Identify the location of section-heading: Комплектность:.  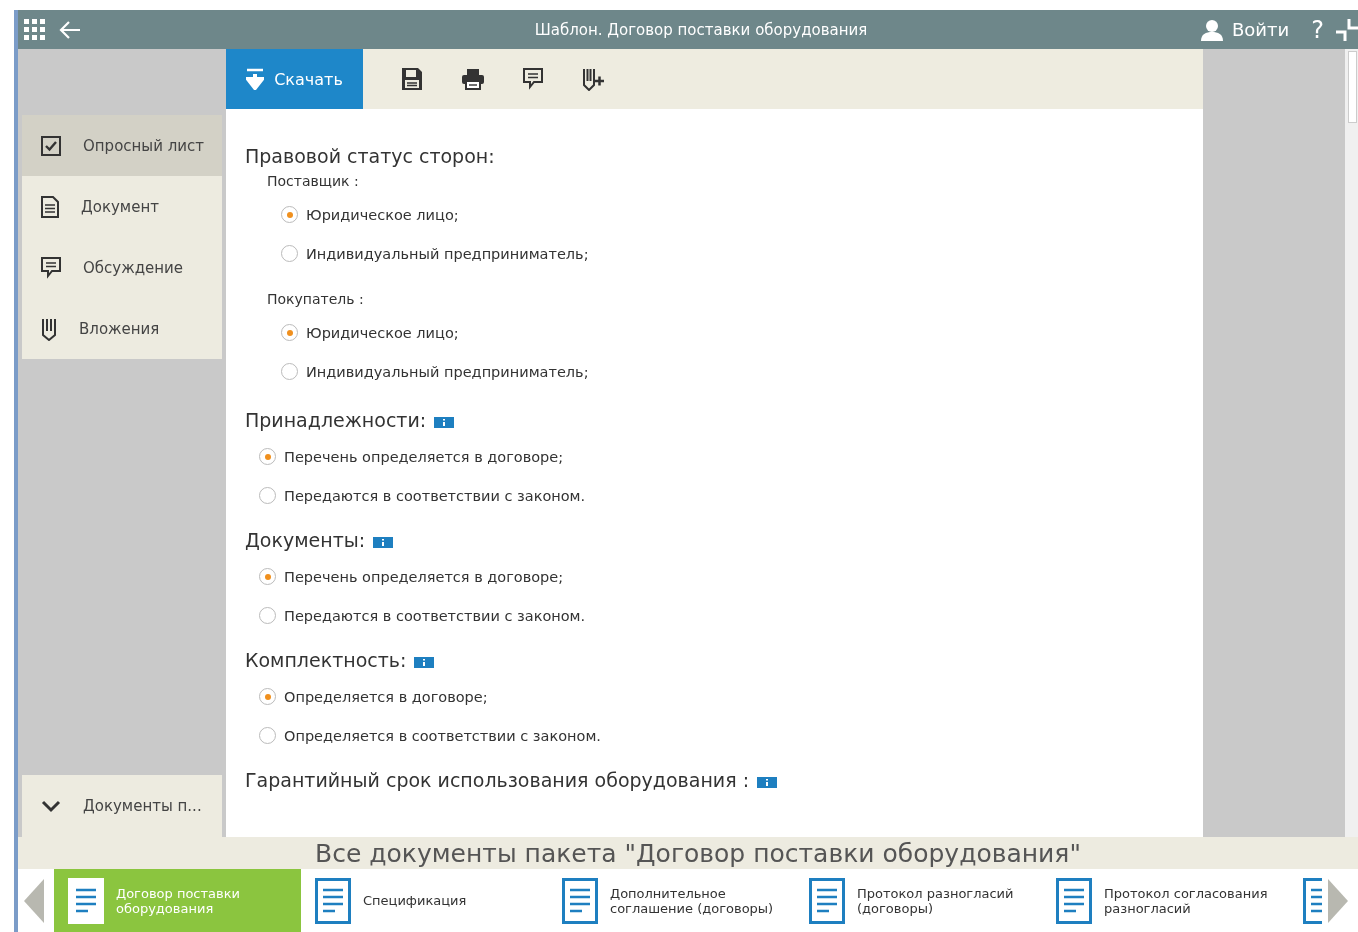
(326, 660).